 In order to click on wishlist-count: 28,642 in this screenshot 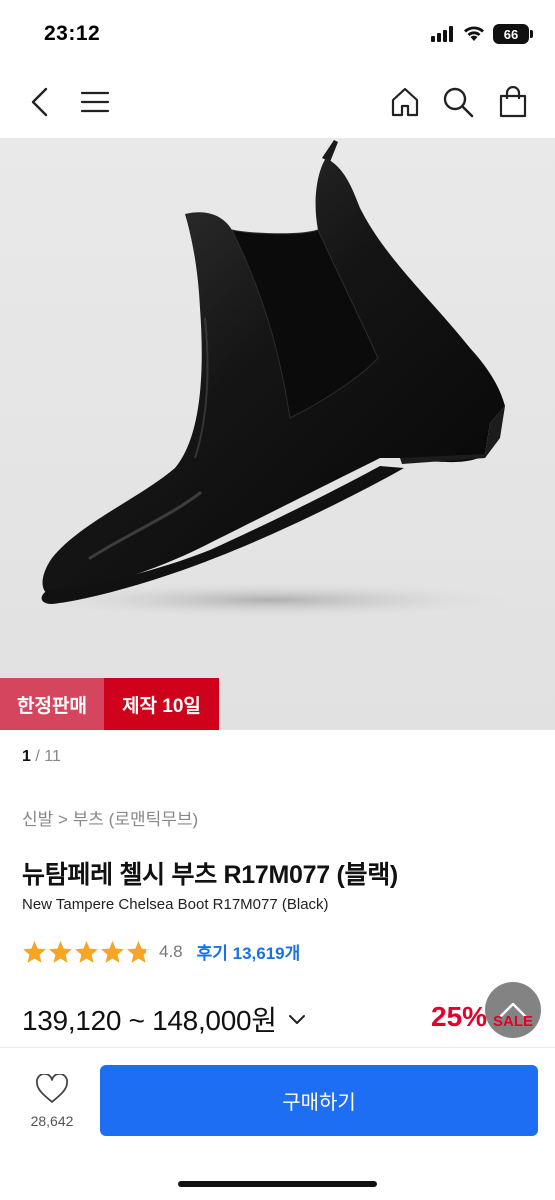, I will do `click(52, 1121)`.